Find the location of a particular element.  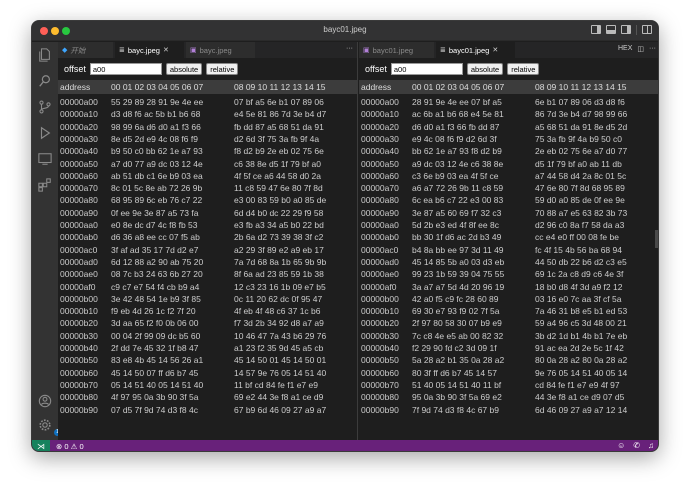

tab-bayc-image: ▣ bayc.jpeg is located at coordinates (221, 50).